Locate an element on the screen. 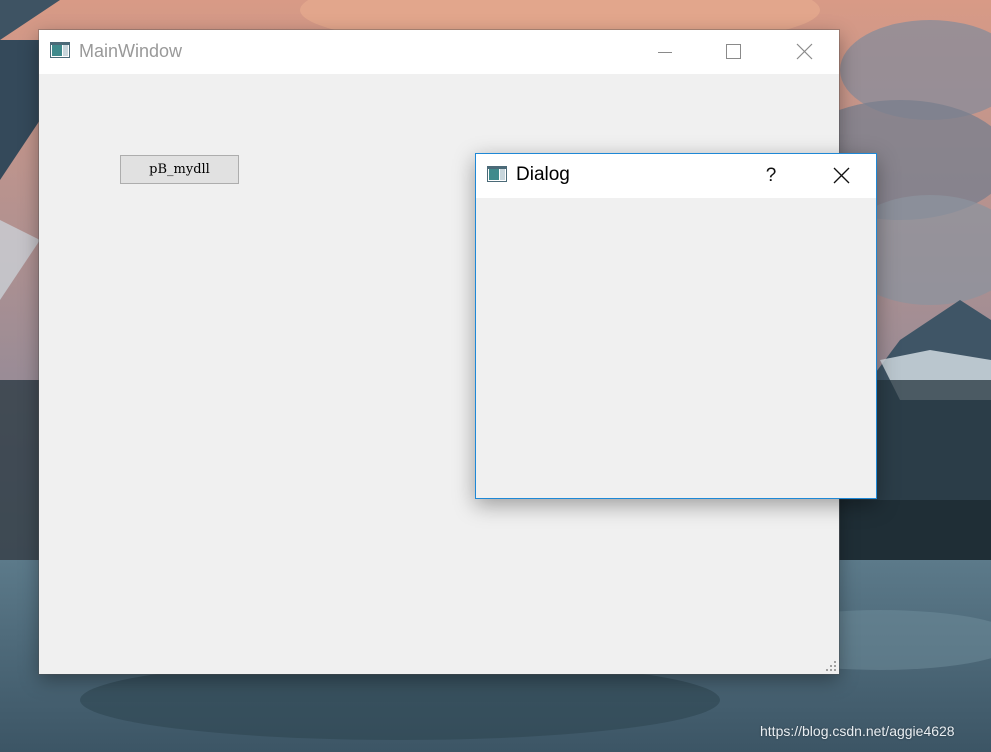 The image size is (991, 752). dialog-close-button is located at coordinates (841, 176).